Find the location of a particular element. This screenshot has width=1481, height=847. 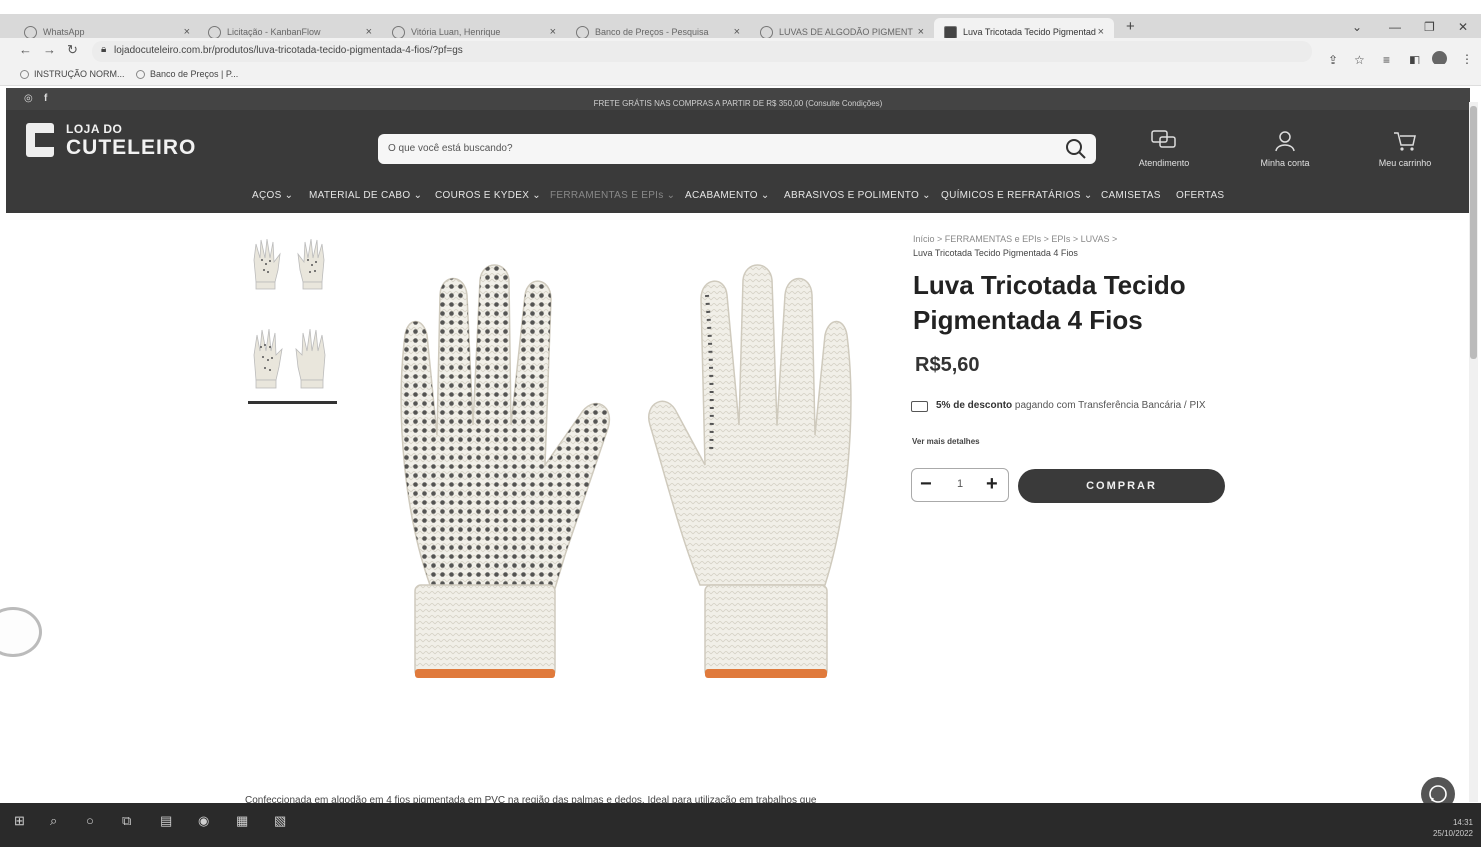

site-icon is located at coordinates (582, 32).